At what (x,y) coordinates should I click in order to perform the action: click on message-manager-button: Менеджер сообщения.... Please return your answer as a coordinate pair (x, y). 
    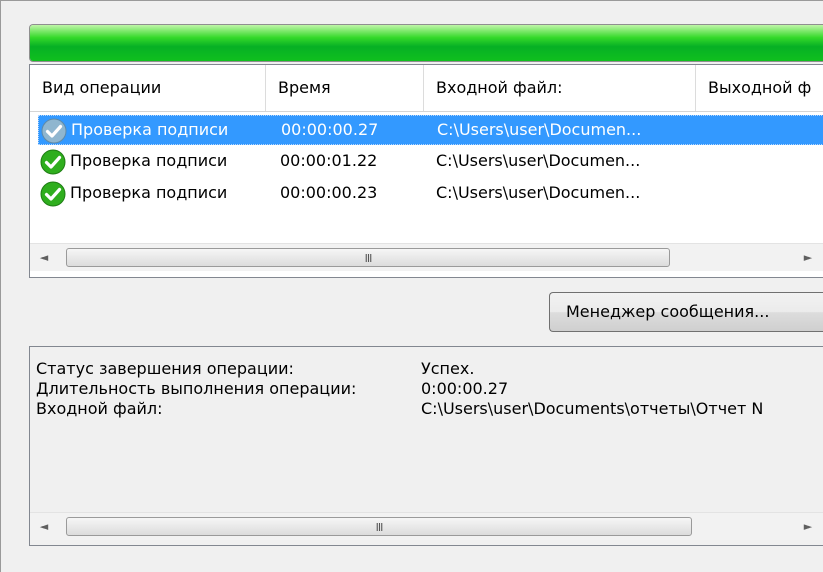
    Looking at the image, I should click on (686, 312).